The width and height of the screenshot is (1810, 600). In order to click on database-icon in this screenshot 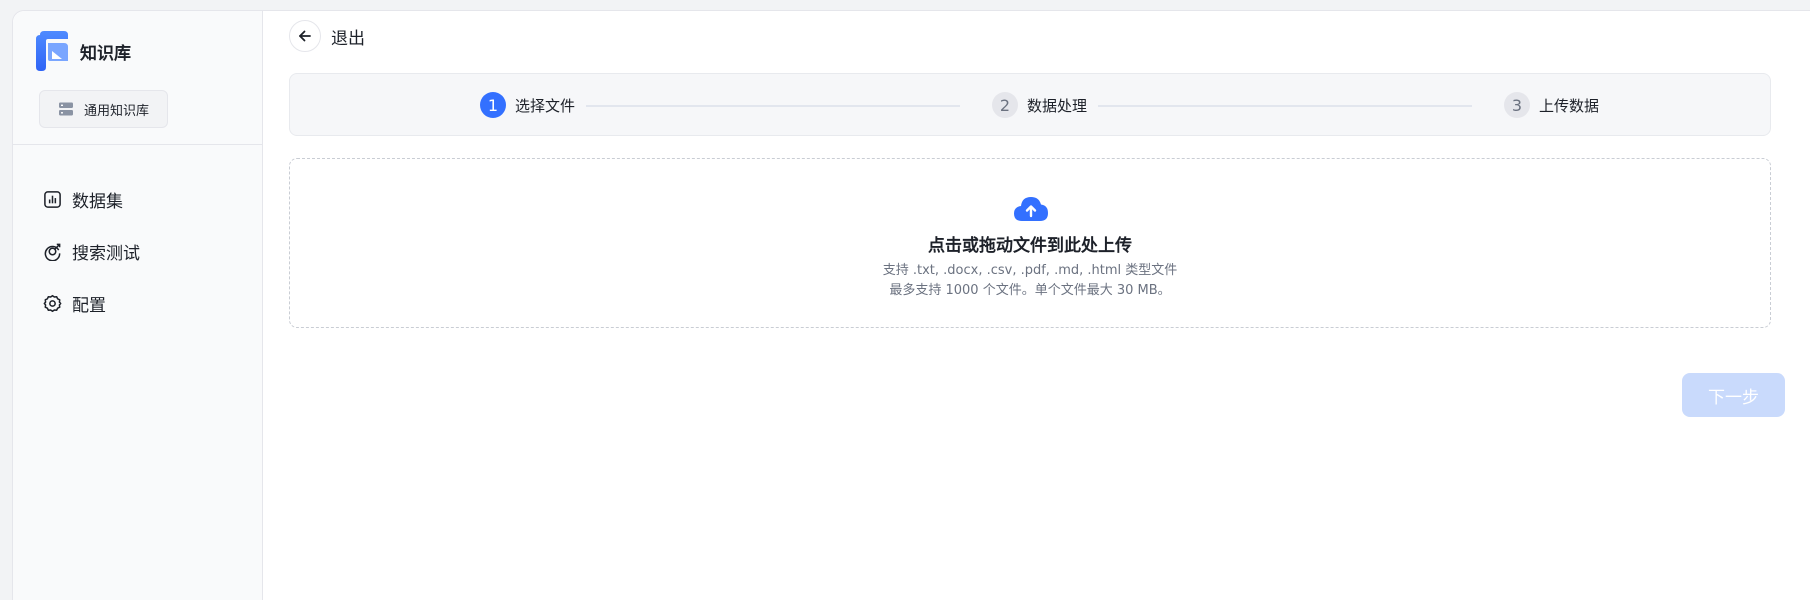, I will do `click(66, 109)`.